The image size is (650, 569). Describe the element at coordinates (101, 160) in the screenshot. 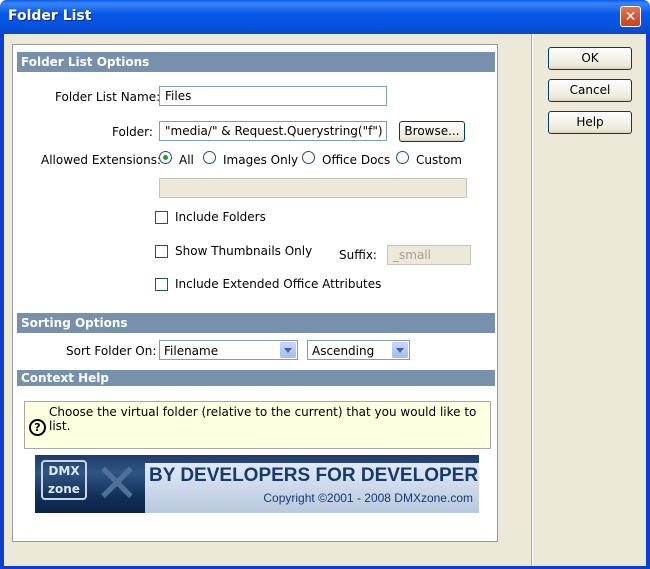

I see `allowed-extensions-label: Allowed Extensions:` at that location.